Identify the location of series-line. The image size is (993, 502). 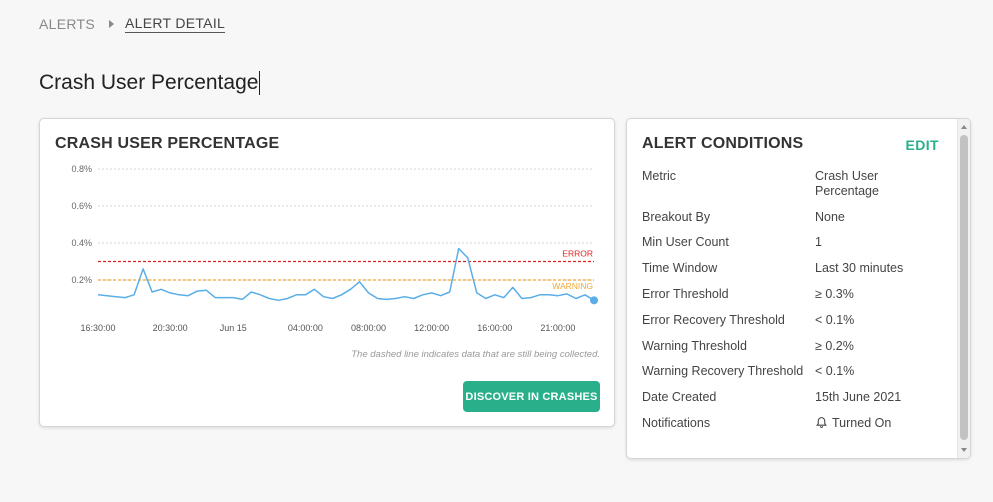
(346, 274).